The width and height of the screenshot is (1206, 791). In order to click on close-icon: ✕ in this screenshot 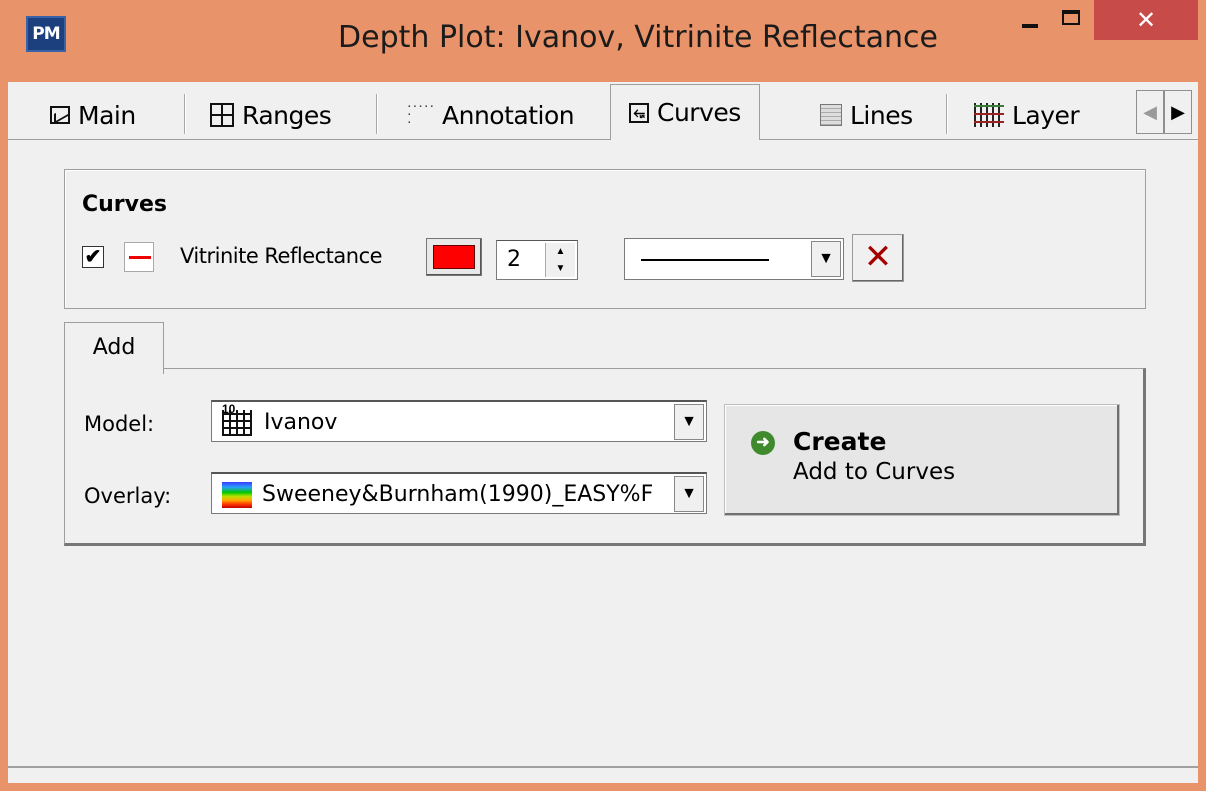, I will do `click(1146, 20)`.